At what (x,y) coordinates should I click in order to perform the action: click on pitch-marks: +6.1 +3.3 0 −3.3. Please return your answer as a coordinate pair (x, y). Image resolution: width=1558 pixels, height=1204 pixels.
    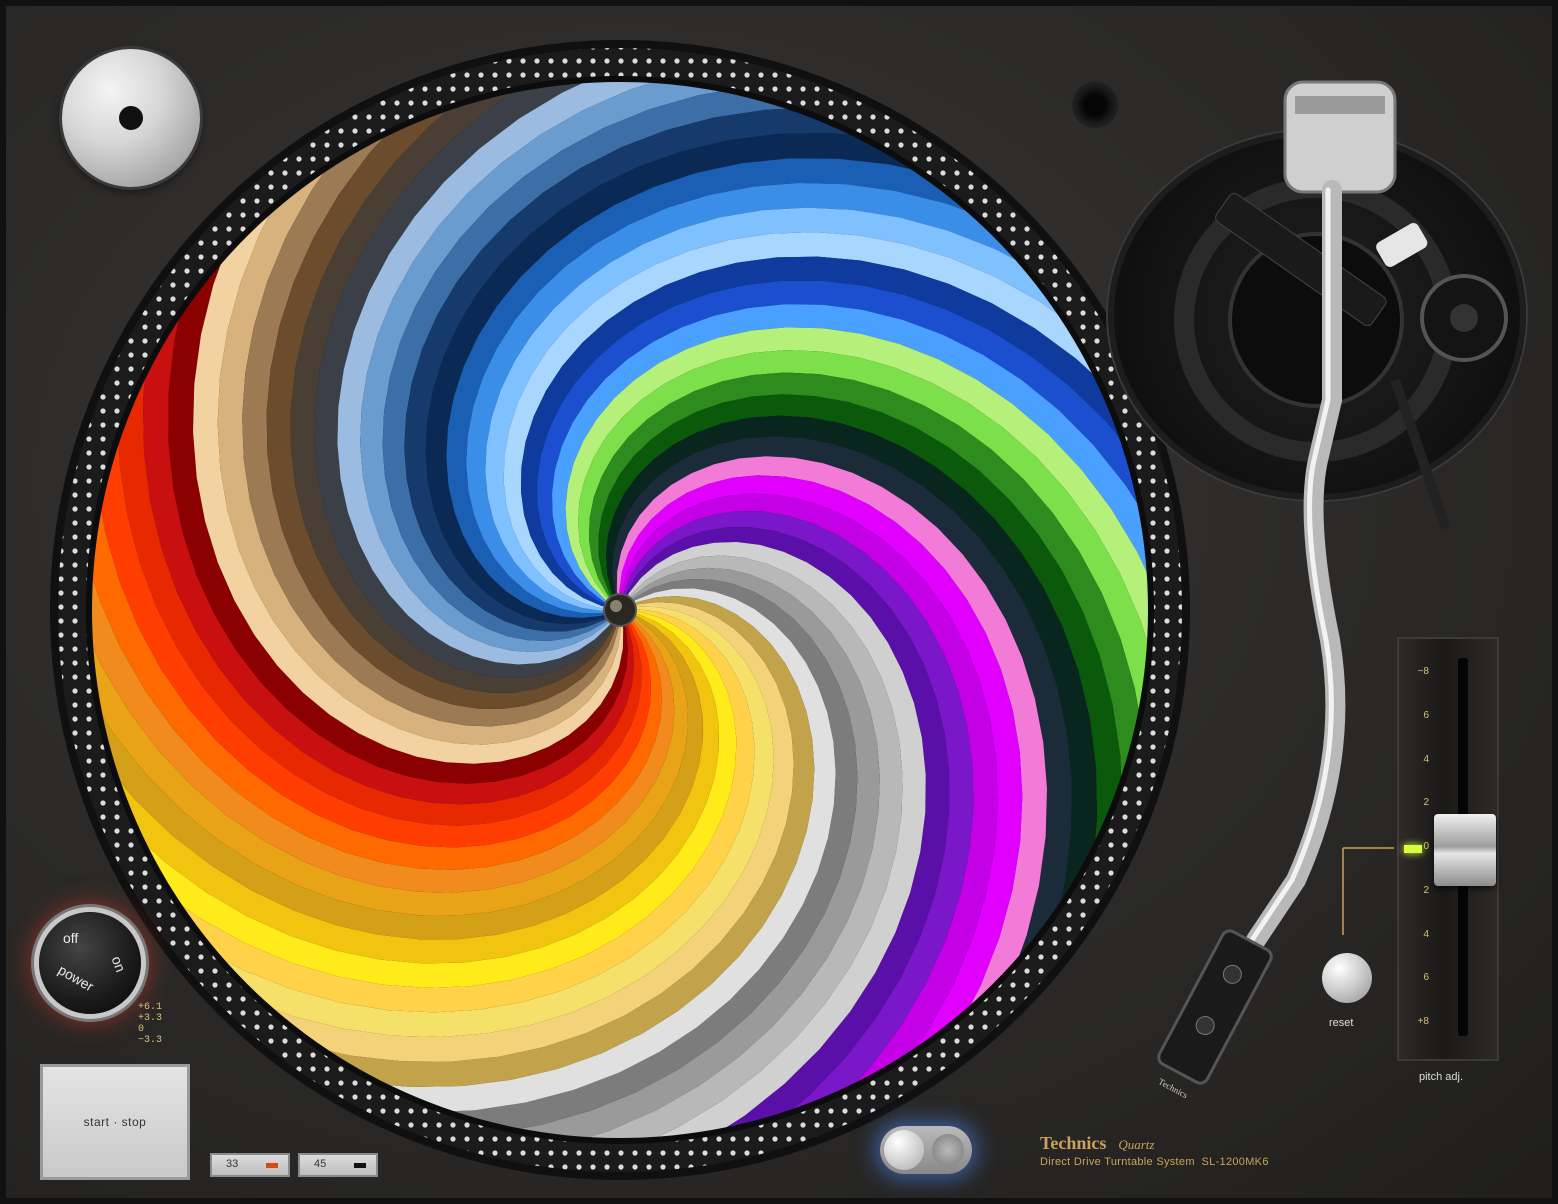
    Looking at the image, I should click on (150, 1024).